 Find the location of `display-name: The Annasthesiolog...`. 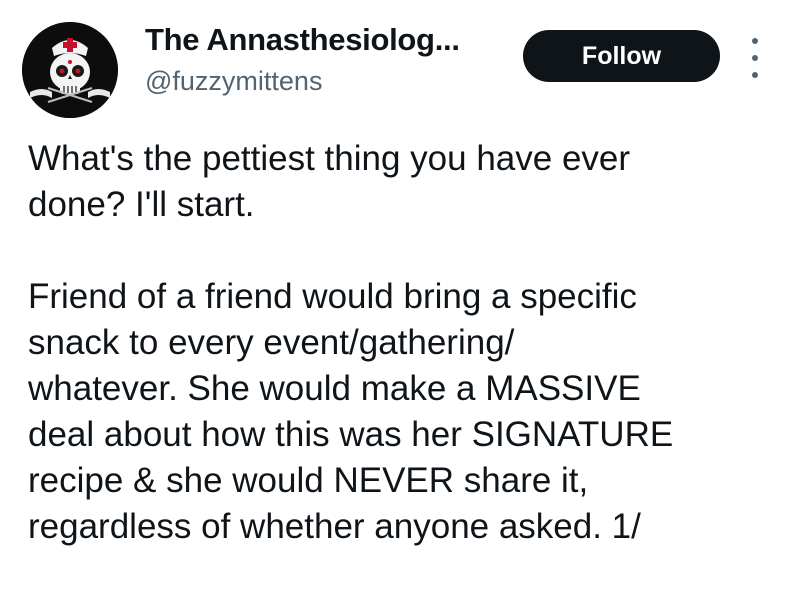

display-name: The Annasthesiolog... is located at coordinates (302, 40).